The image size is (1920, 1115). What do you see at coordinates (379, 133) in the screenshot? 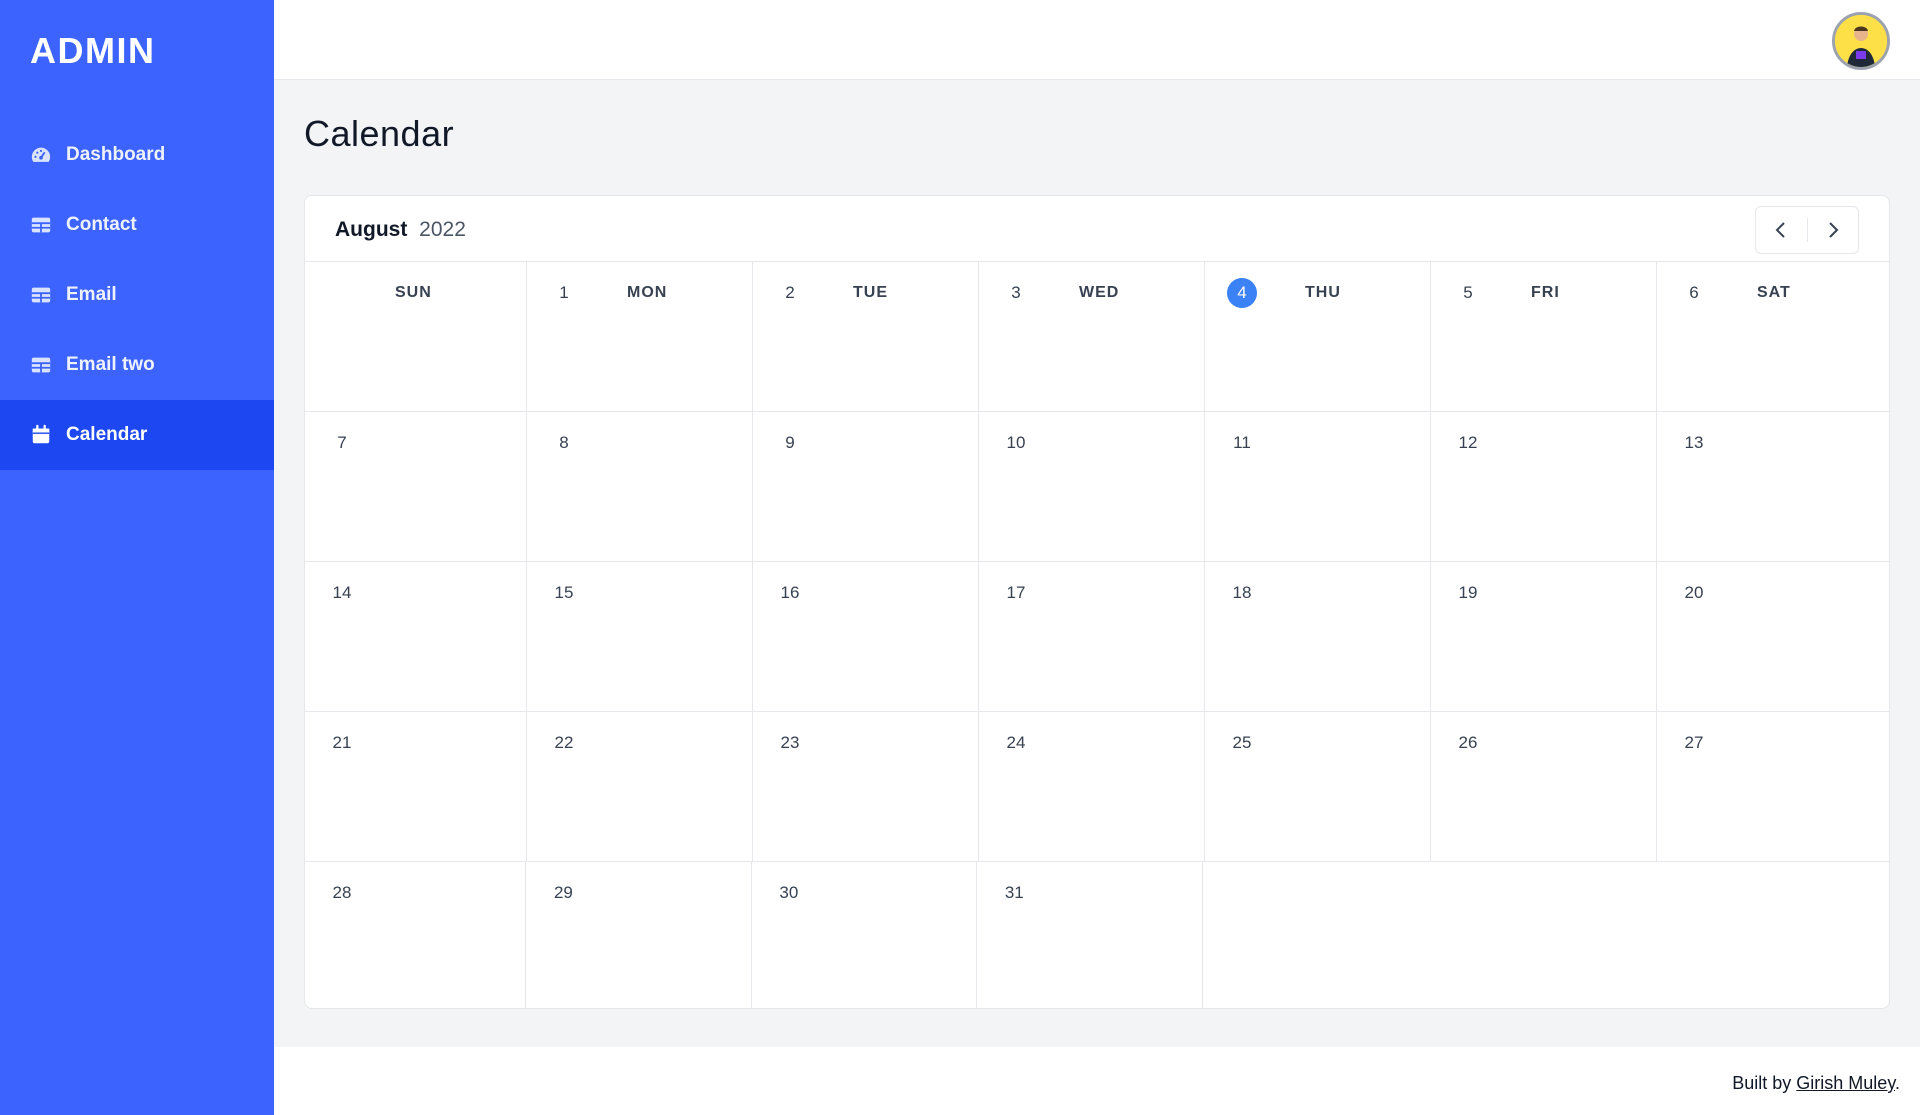
I see `page-title: Calendar` at bounding box center [379, 133].